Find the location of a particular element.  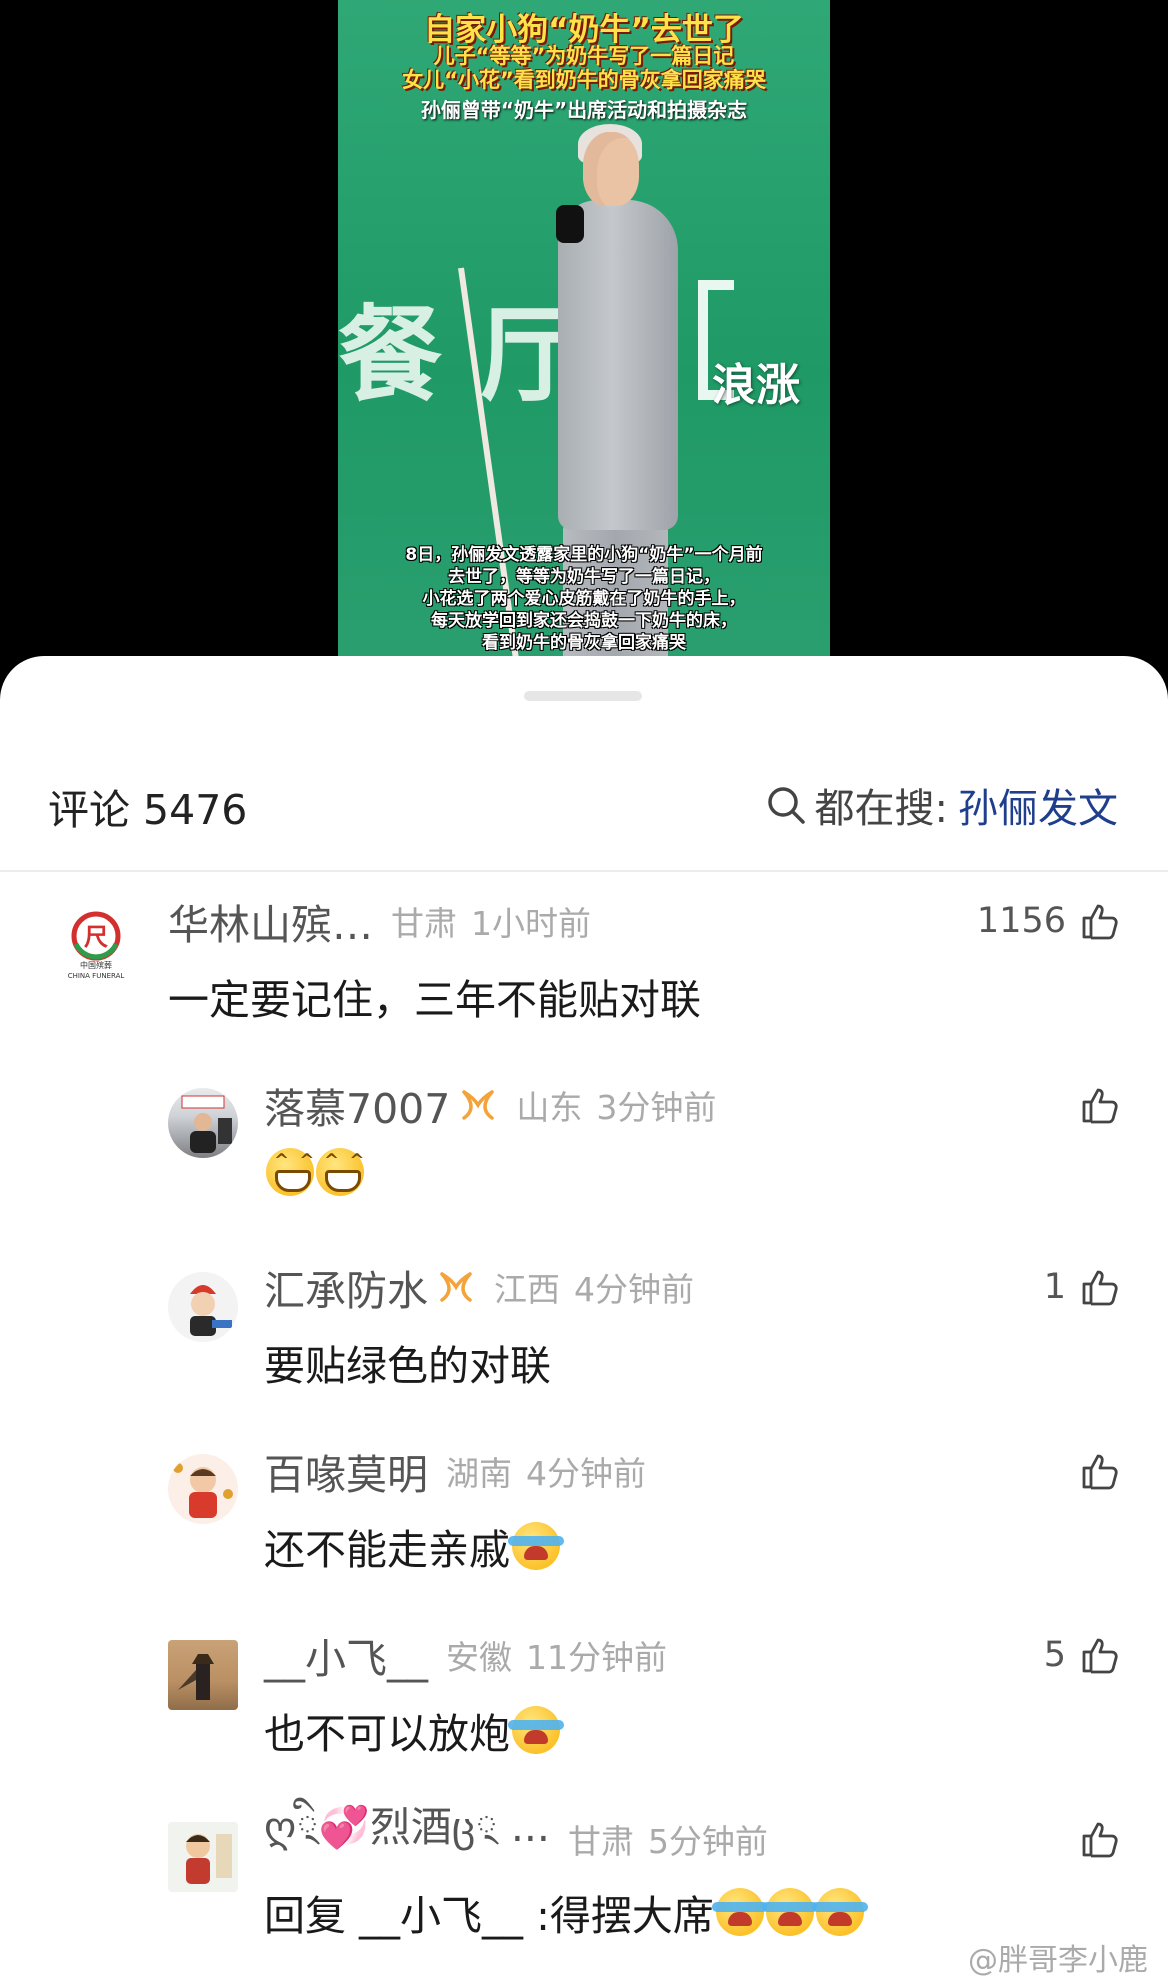

comment-meta: 百喙莫明 湖南 4分钟前 is located at coordinates (455, 1472).